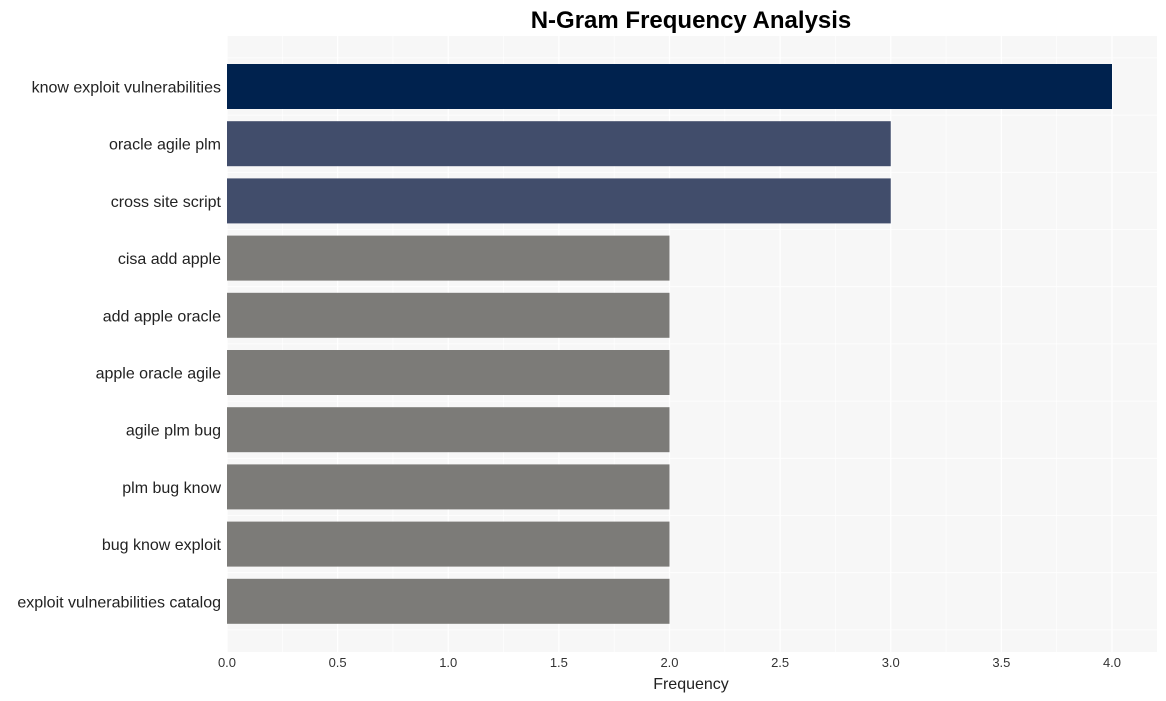 The image size is (1166, 701). I want to click on bar-agile-plm-bug, so click(448, 430).